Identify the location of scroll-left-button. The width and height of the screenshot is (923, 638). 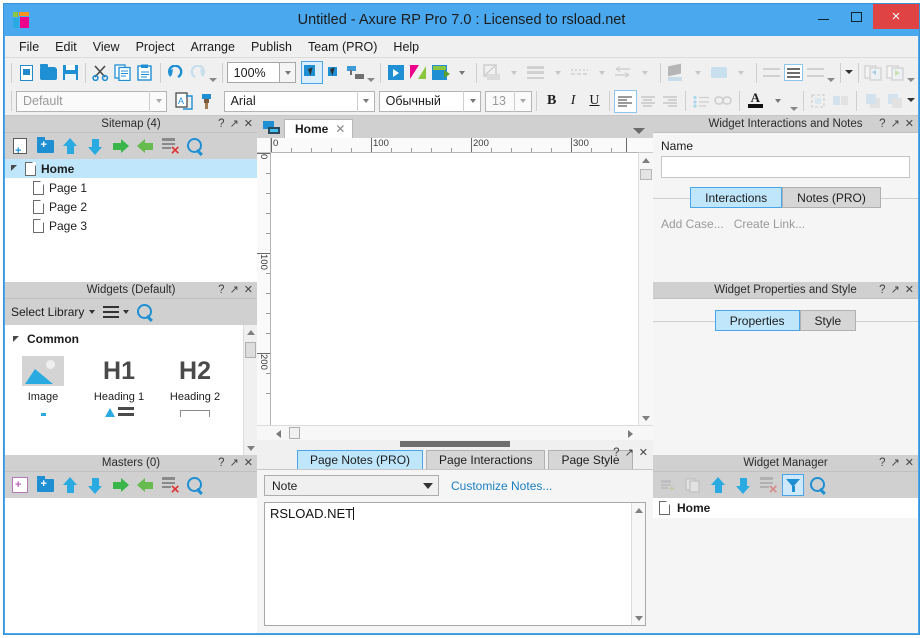
(278, 433).